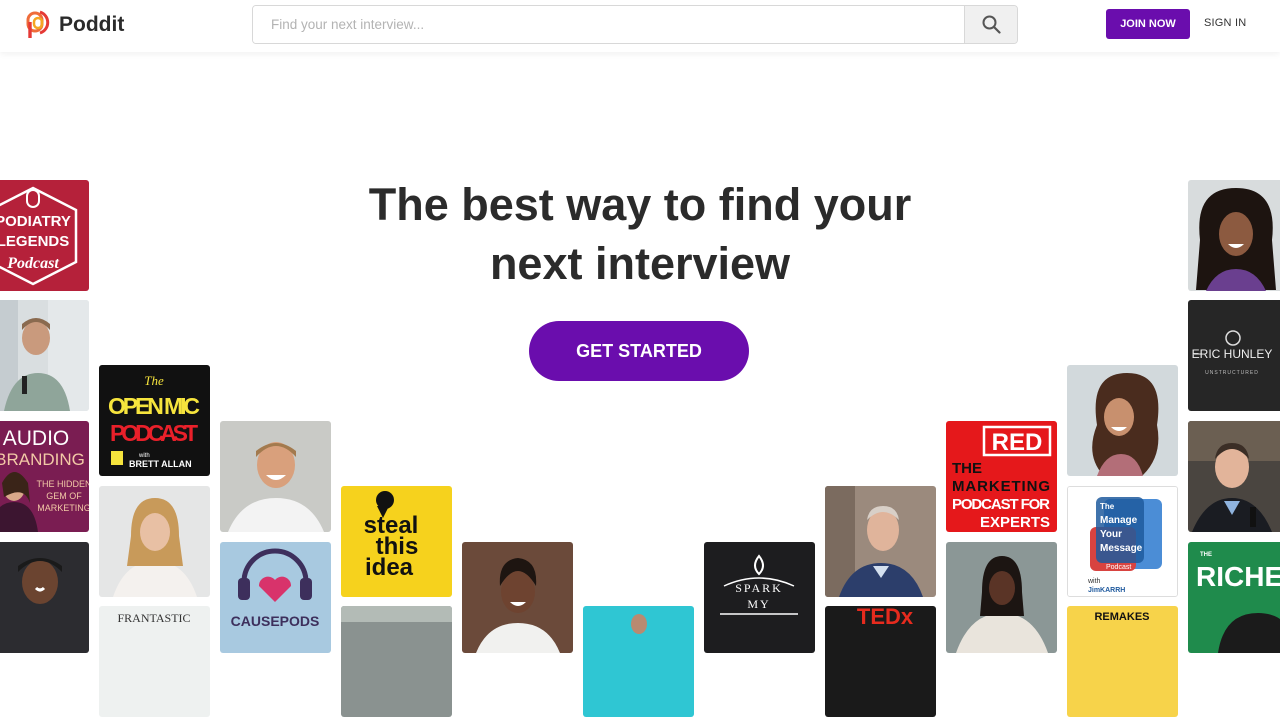  What do you see at coordinates (154, 541) in the screenshot?
I see `podcast-tile-woman-blonde` at bounding box center [154, 541].